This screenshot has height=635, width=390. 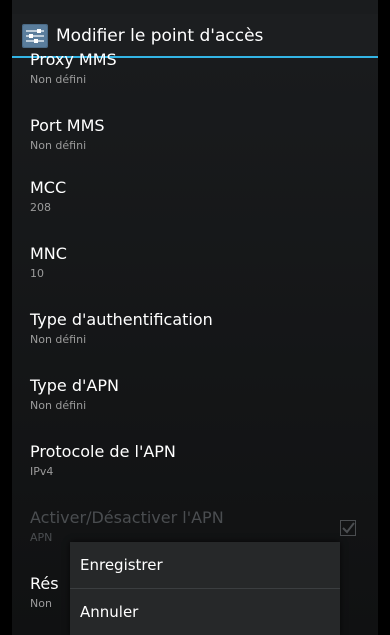 What do you see at coordinates (348, 528) in the screenshot?
I see `checkbox-checked-icon` at bounding box center [348, 528].